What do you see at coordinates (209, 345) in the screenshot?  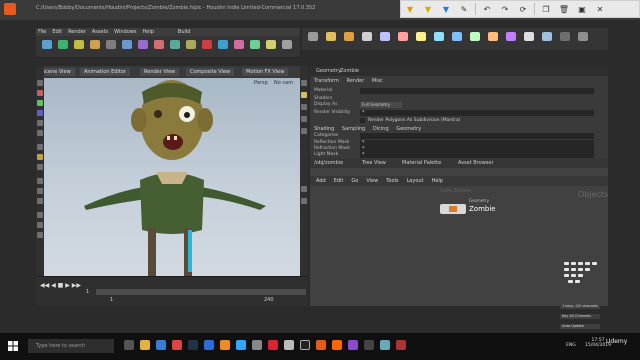 I see `mail-icon` at bounding box center [209, 345].